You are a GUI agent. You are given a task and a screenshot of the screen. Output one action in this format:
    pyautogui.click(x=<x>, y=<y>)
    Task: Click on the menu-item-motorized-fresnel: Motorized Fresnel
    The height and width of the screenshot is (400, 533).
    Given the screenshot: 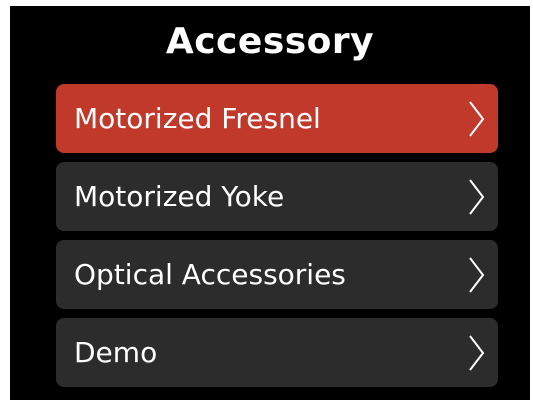 What is the action you would take?
    pyautogui.click(x=277, y=118)
    